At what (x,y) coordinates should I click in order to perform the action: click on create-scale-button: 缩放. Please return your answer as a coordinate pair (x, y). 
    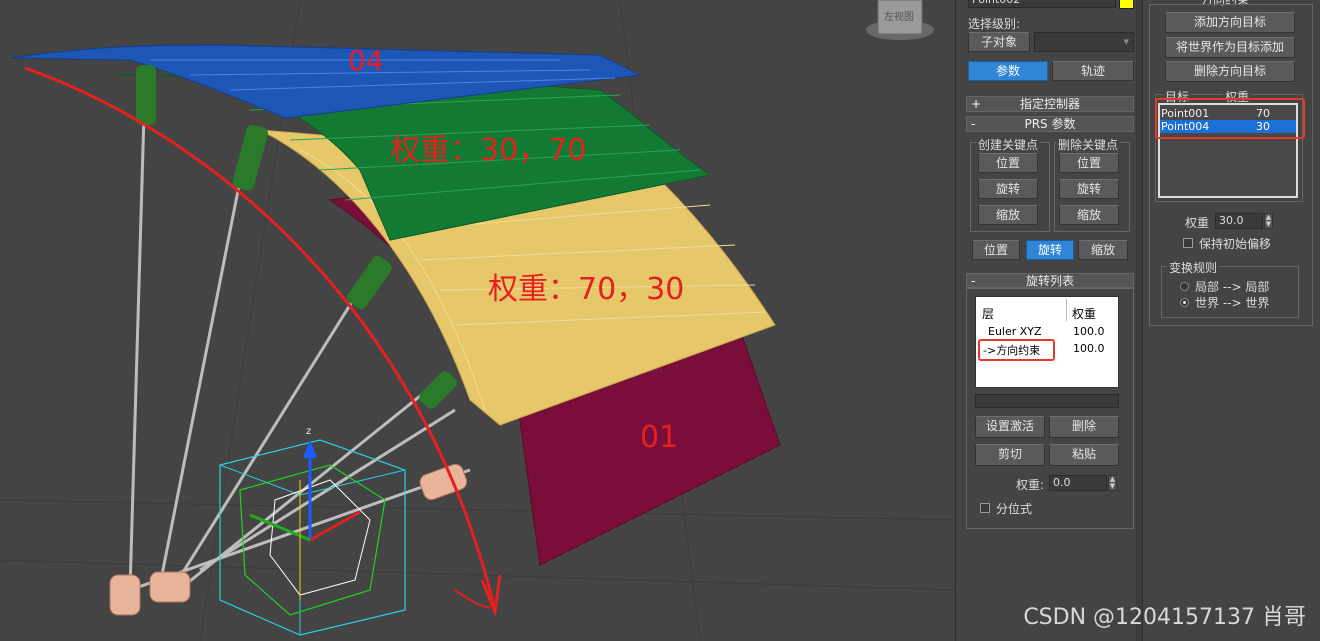
    Looking at the image, I should click on (1008, 215).